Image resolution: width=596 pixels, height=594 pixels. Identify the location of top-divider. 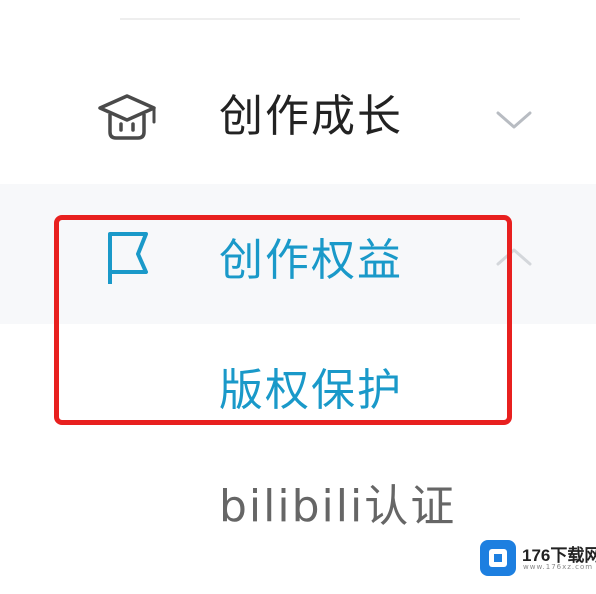
(320, 19).